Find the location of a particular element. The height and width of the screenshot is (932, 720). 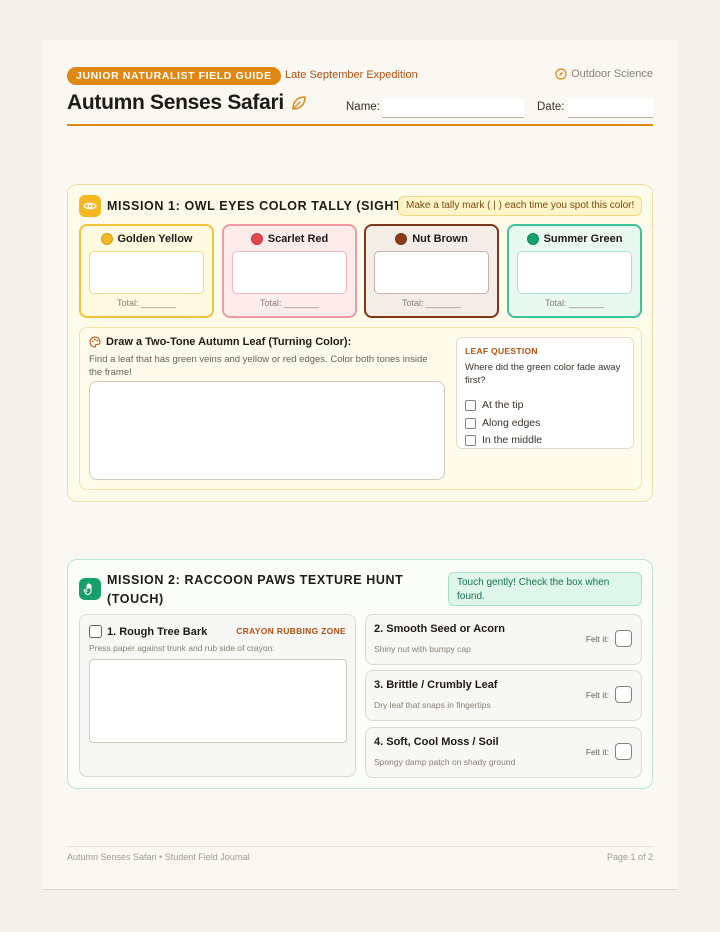

color-card-scarlet-red: Scarlet Red Total: _______ is located at coordinates (289, 271).